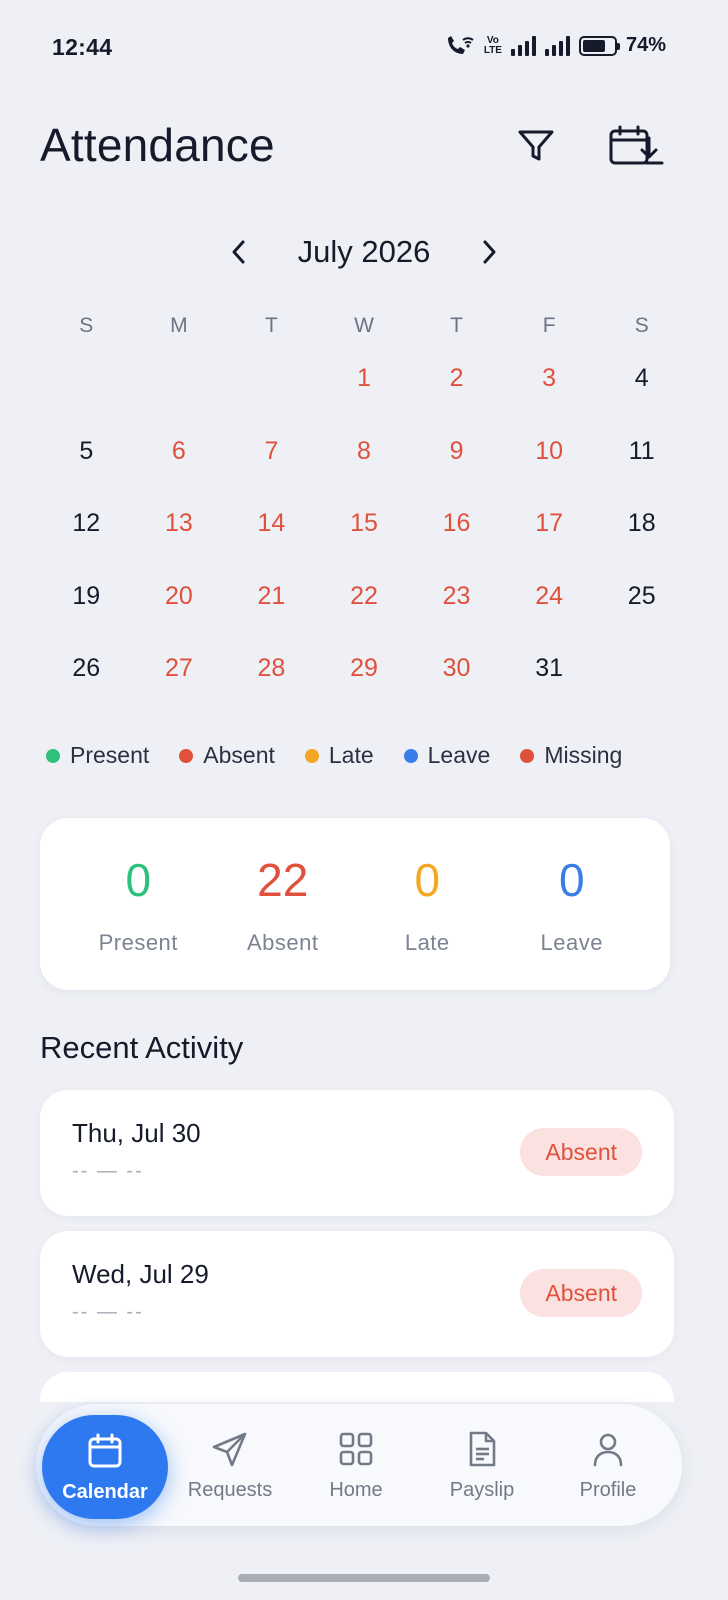  I want to click on stat-label: Present, so click(138, 942).